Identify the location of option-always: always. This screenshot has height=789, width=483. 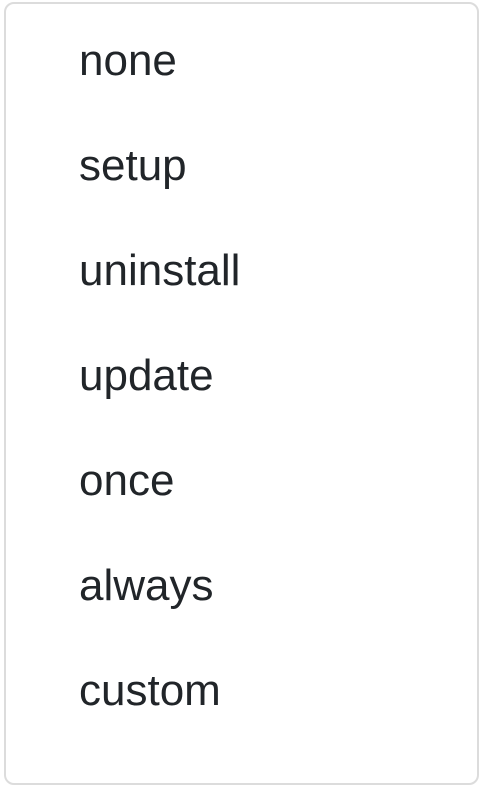
(241, 585).